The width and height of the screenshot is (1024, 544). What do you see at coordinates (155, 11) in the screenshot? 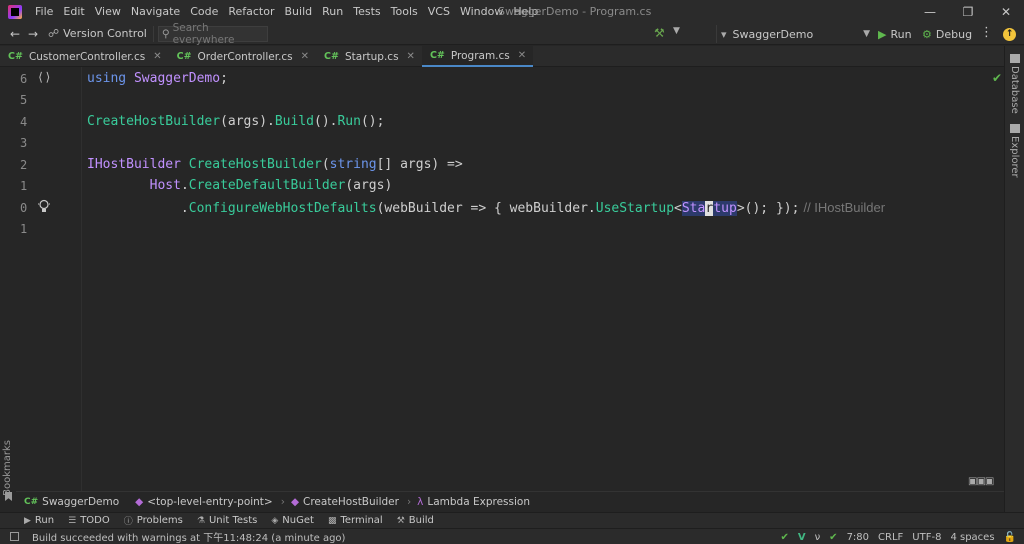
I see `menu-navigate: Navigate` at bounding box center [155, 11].